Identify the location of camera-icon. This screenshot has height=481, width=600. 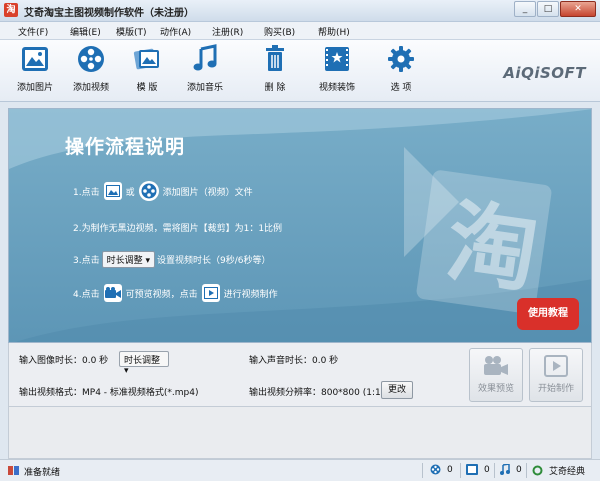
(112, 293).